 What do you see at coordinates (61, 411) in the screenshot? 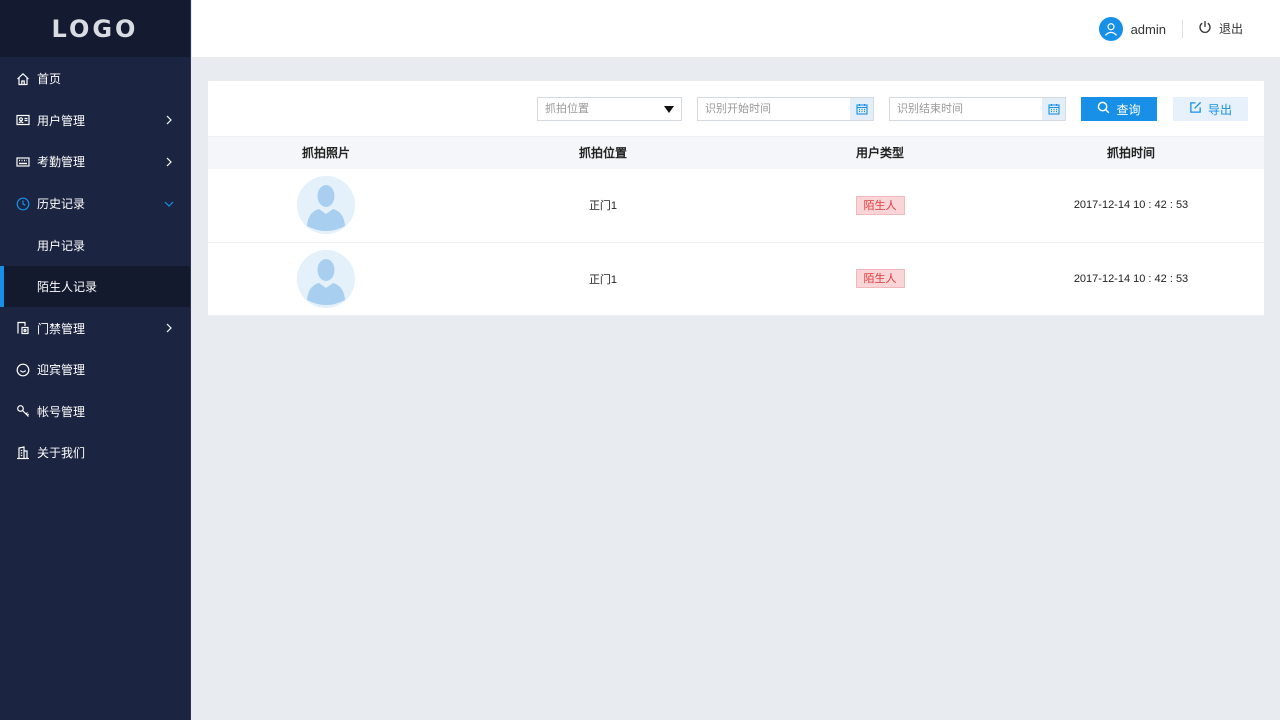
I see `sidebar-item-label: 帐号管理` at bounding box center [61, 411].